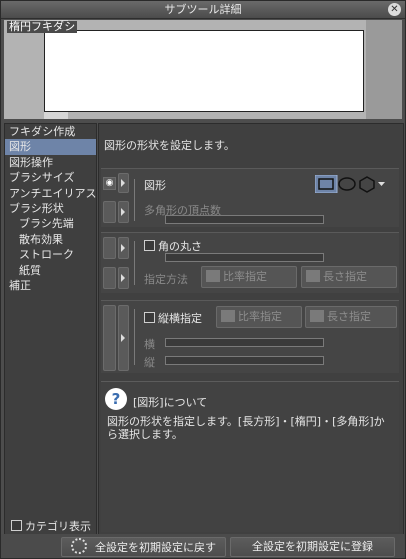 The height and width of the screenshot is (559, 406). Describe the element at coordinates (381, 184) in the screenshot. I see `chevron-down-icon` at that location.